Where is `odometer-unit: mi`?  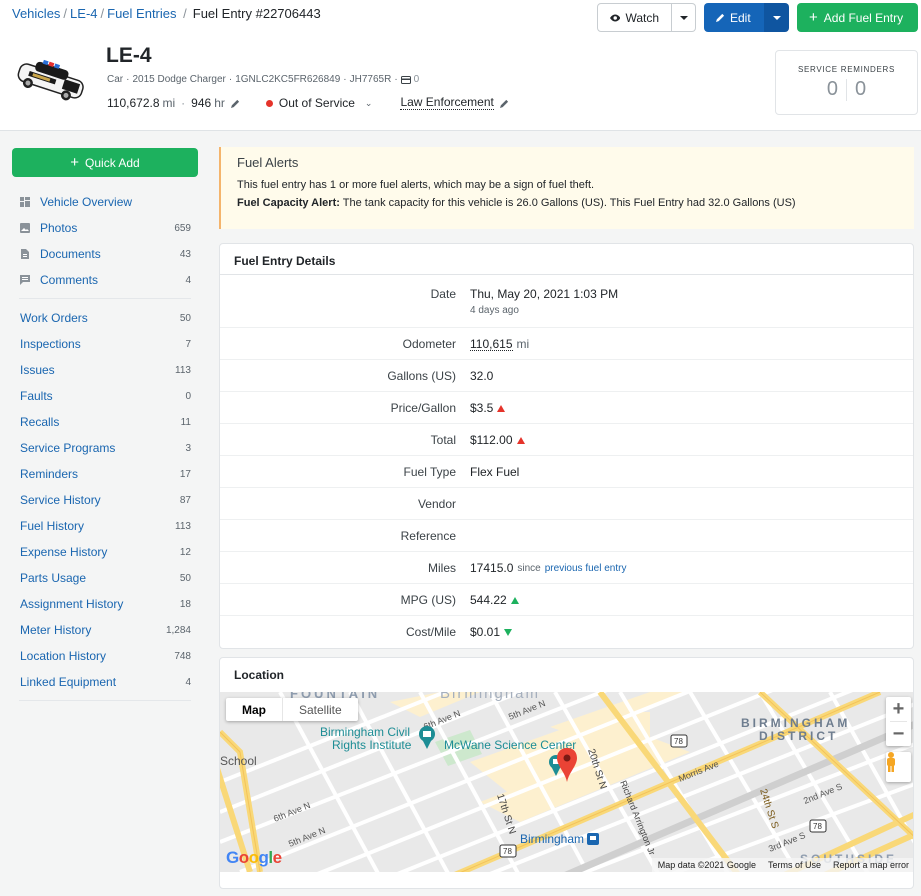
odometer-unit: mi is located at coordinates (169, 103).